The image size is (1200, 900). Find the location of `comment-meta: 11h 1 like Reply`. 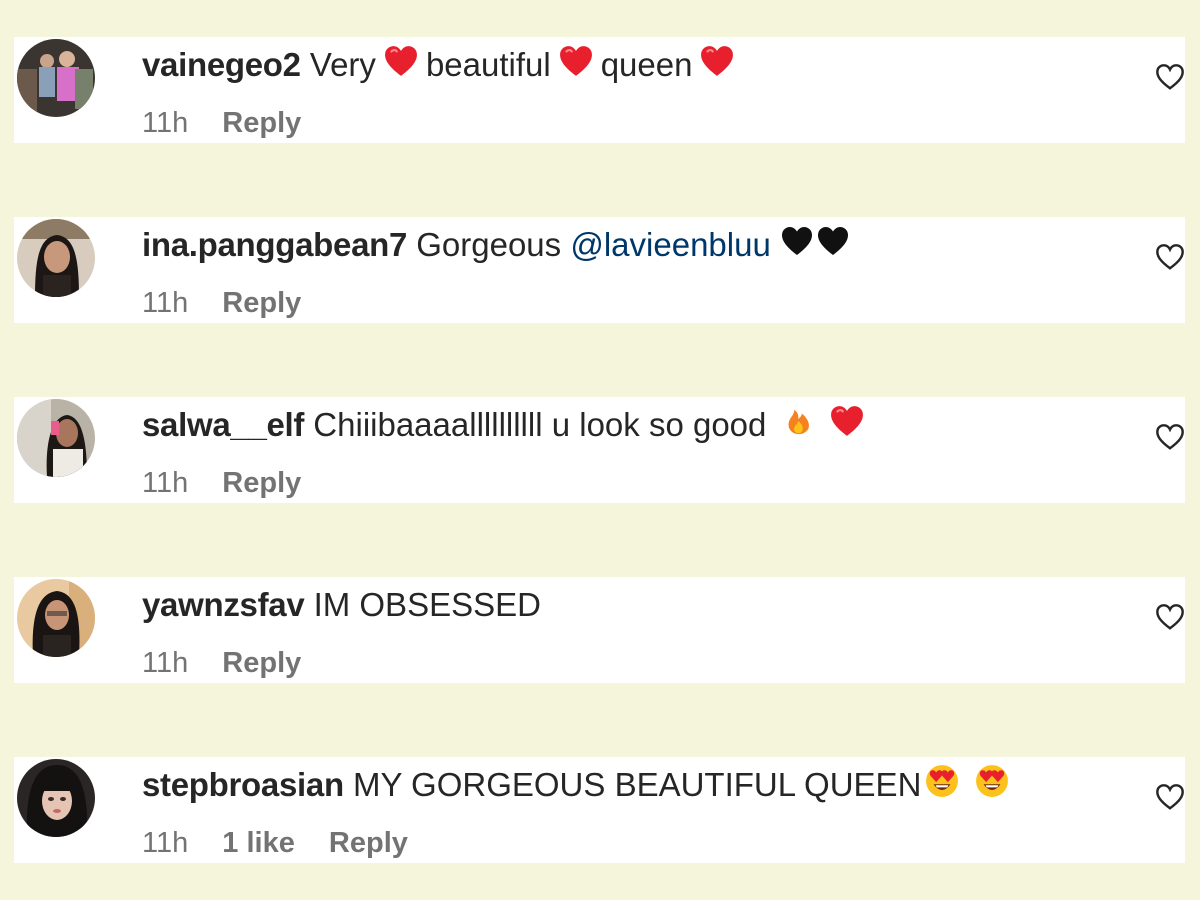

comment-meta: 11h 1 like Reply is located at coordinates (288, 843).